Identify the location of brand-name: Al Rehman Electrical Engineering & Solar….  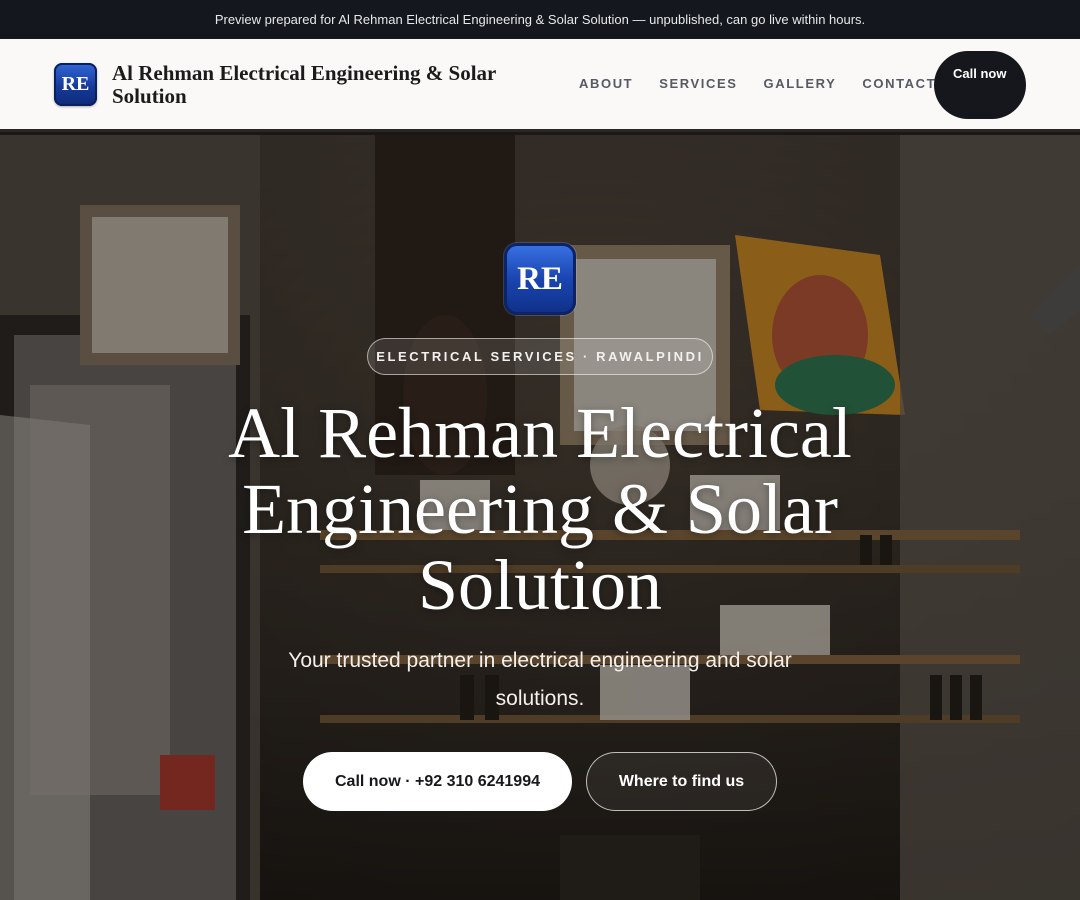
(332, 85).